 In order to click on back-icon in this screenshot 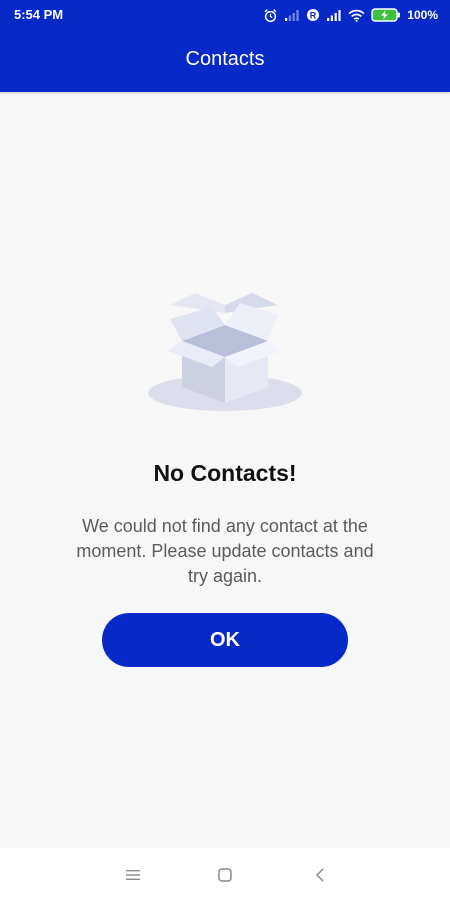, I will do `click(320, 875)`.